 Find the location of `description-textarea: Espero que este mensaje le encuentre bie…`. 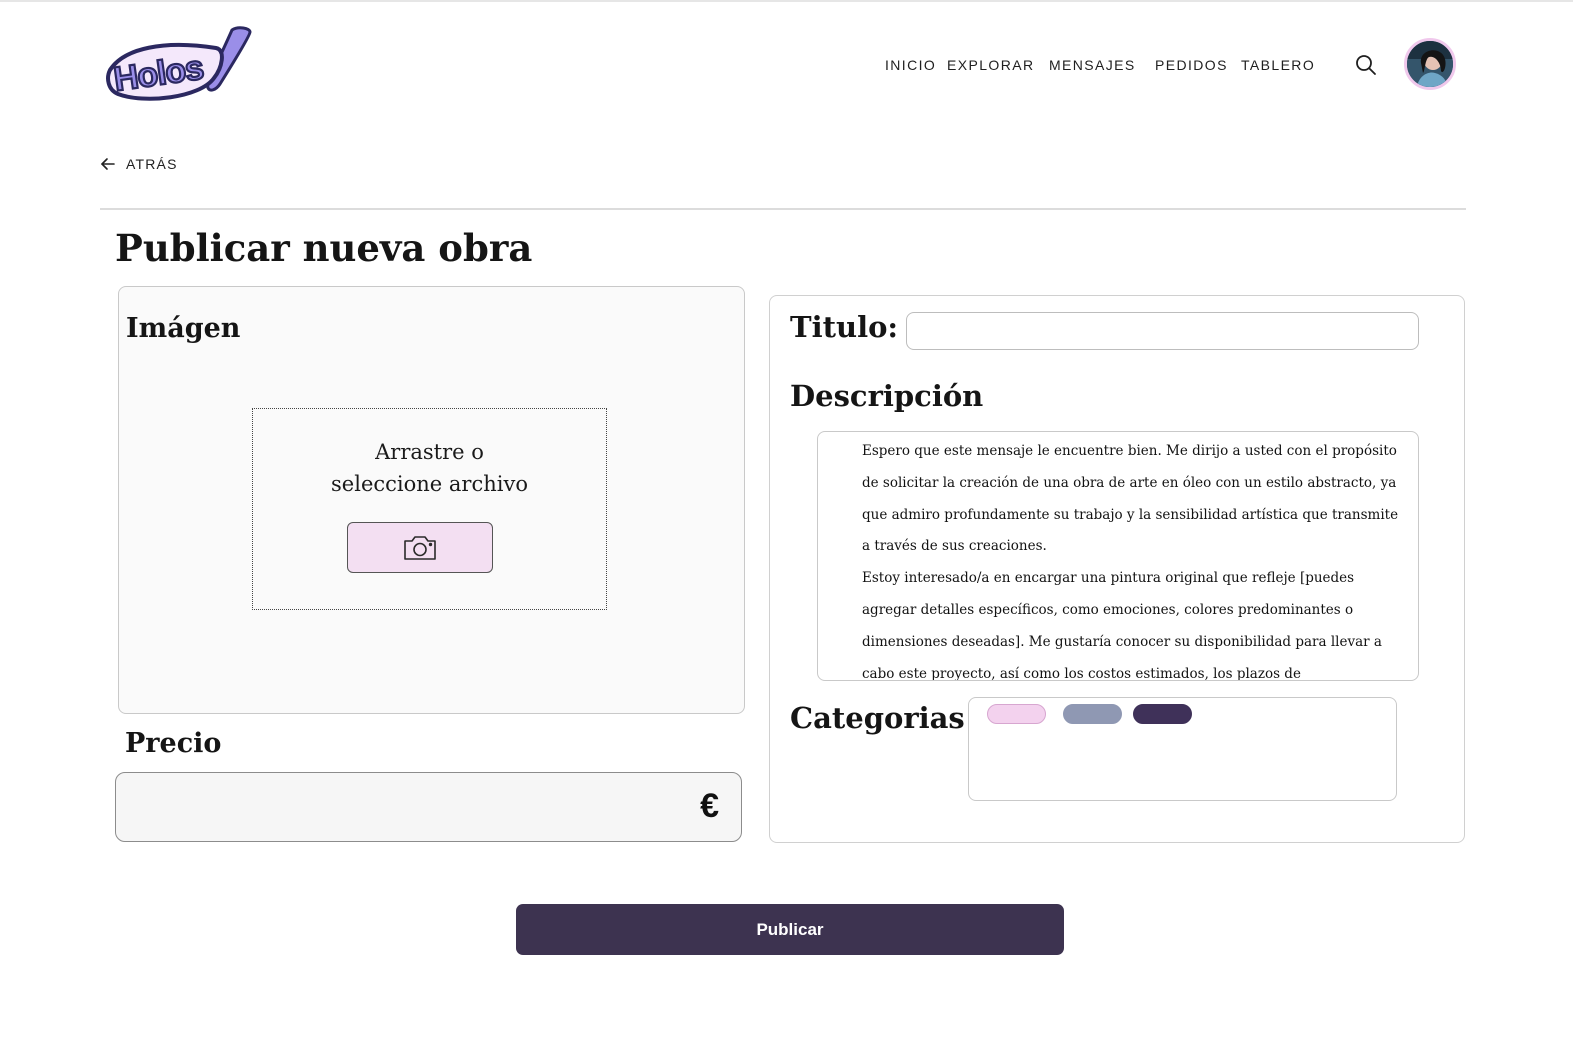

description-textarea: Espero que este mensaje le encuentre bie… is located at coordinates (1118, 556).